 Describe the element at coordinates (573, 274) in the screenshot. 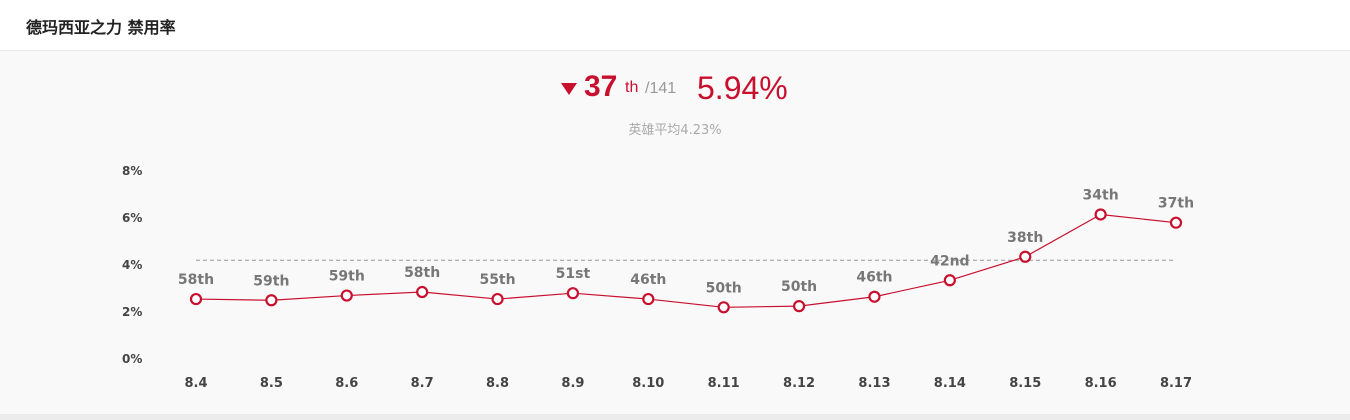

I see `data-label: 51st` at that location.